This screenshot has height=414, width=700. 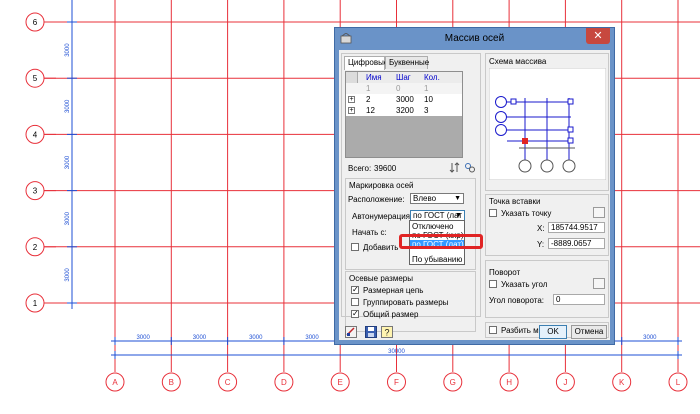 I want to click on cancel-button: Отмена, so click(x=589, y=332).